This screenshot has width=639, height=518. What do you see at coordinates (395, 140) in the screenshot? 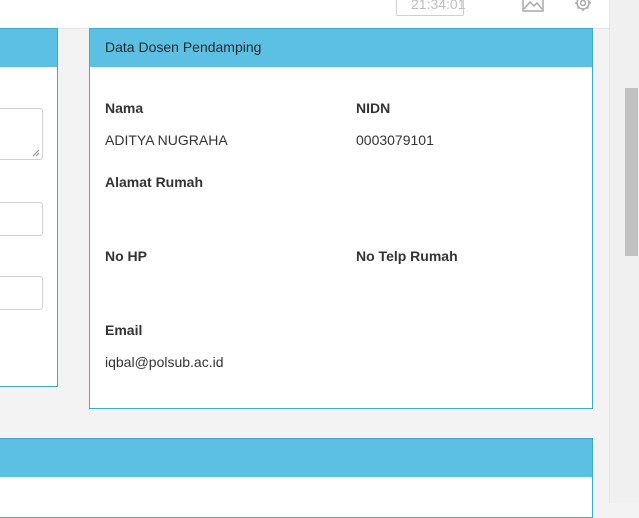
I see `nidn-value: 0003079101` at bounding box center [395, 140].